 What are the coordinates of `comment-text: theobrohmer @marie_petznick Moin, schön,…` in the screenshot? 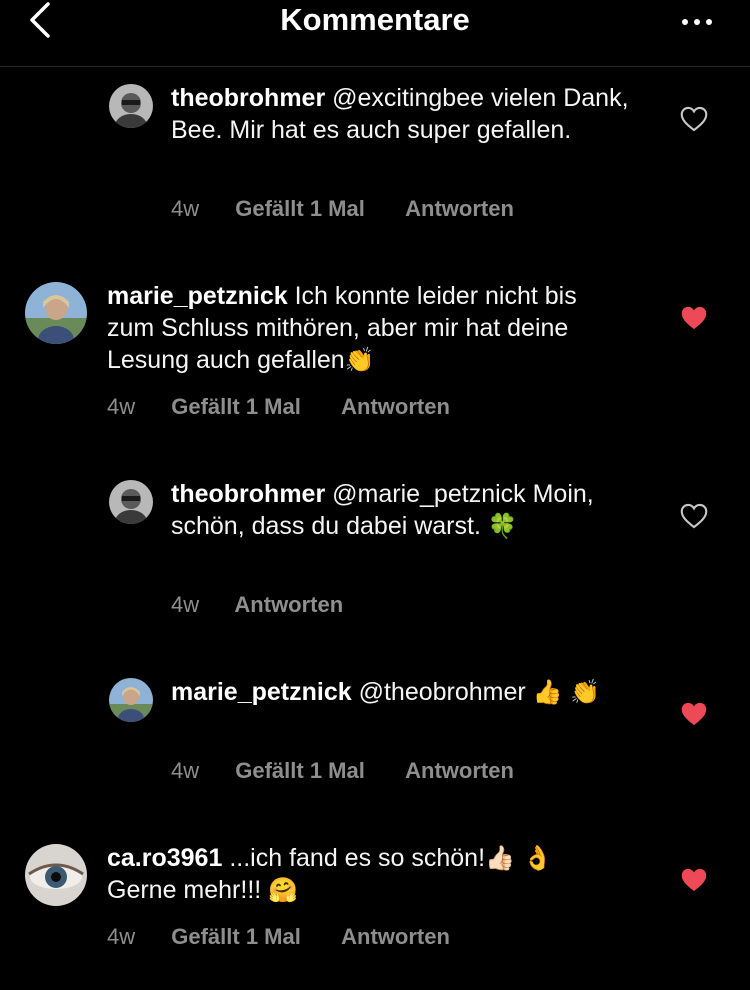 It's located at (406, 510).